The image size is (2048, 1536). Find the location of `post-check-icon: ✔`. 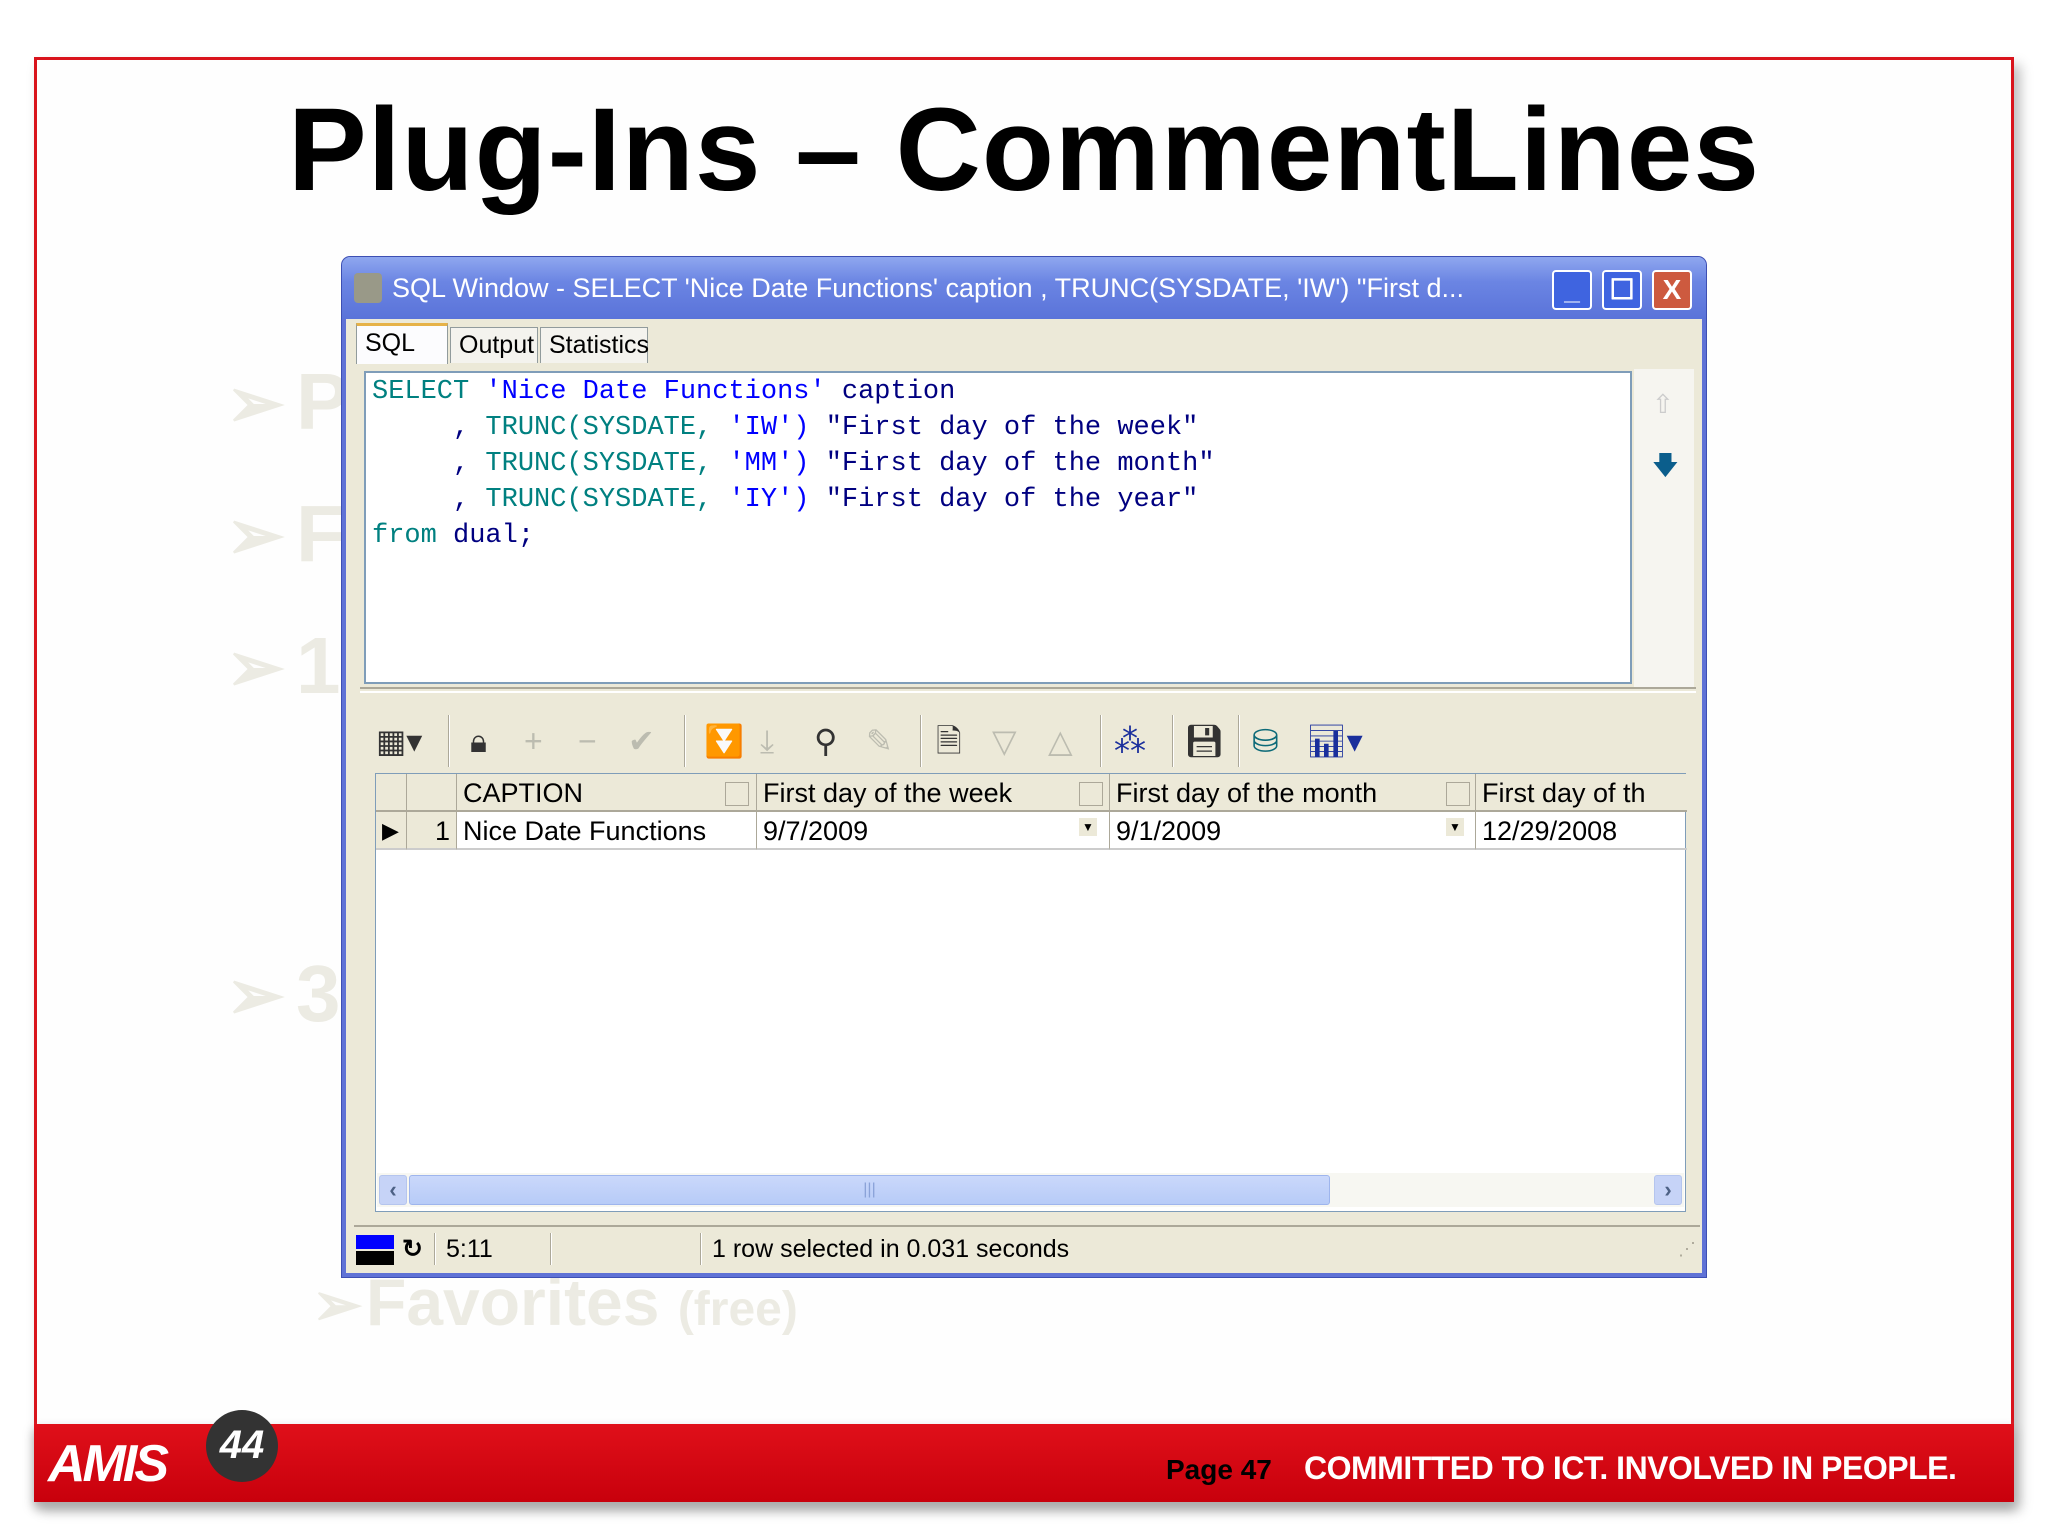

post-check-icon: ✔ is located at coordinates (641, 741).